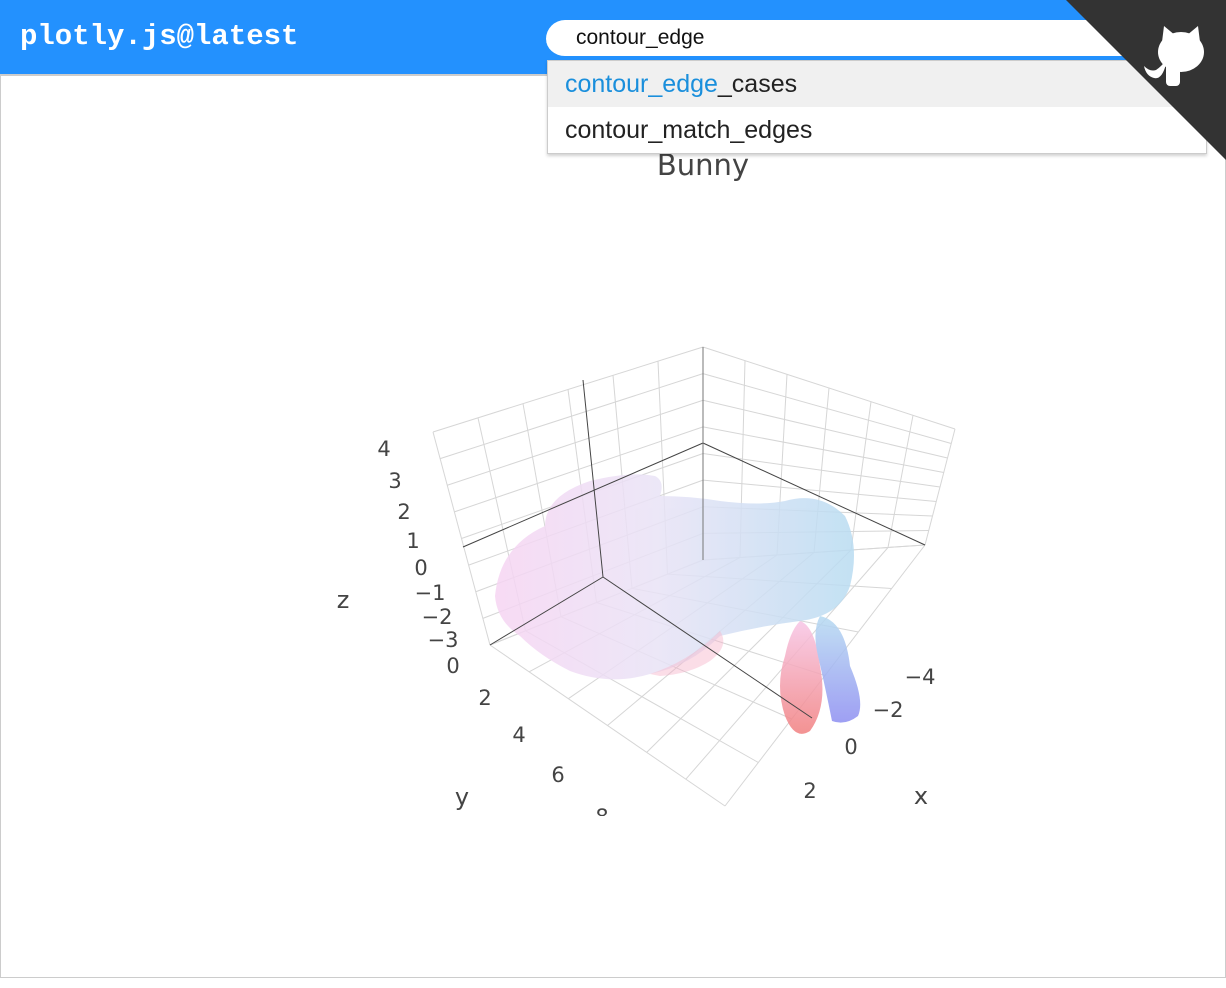  What do you see at coordinates (394, 481) in the screenshot?
I see `z-tick: 3` at bounding box center [394, 481].